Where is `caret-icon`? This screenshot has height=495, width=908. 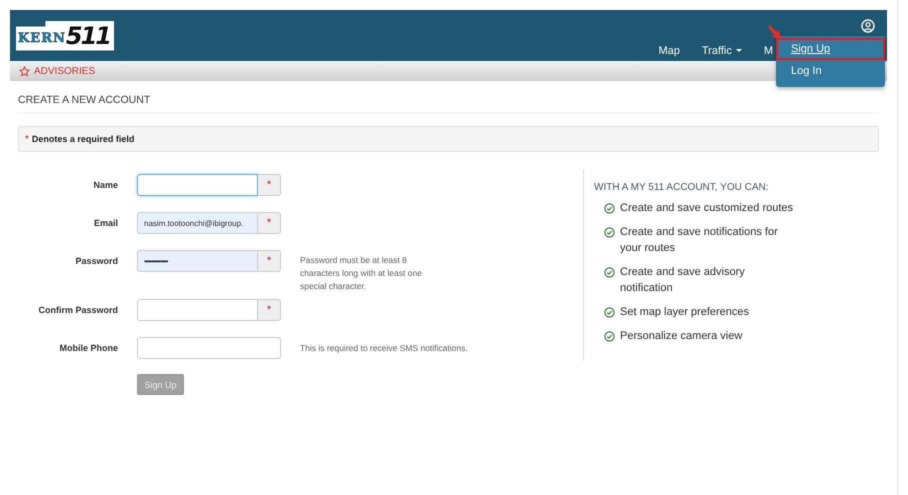
caret-icon is located at coordinates (739, 51).